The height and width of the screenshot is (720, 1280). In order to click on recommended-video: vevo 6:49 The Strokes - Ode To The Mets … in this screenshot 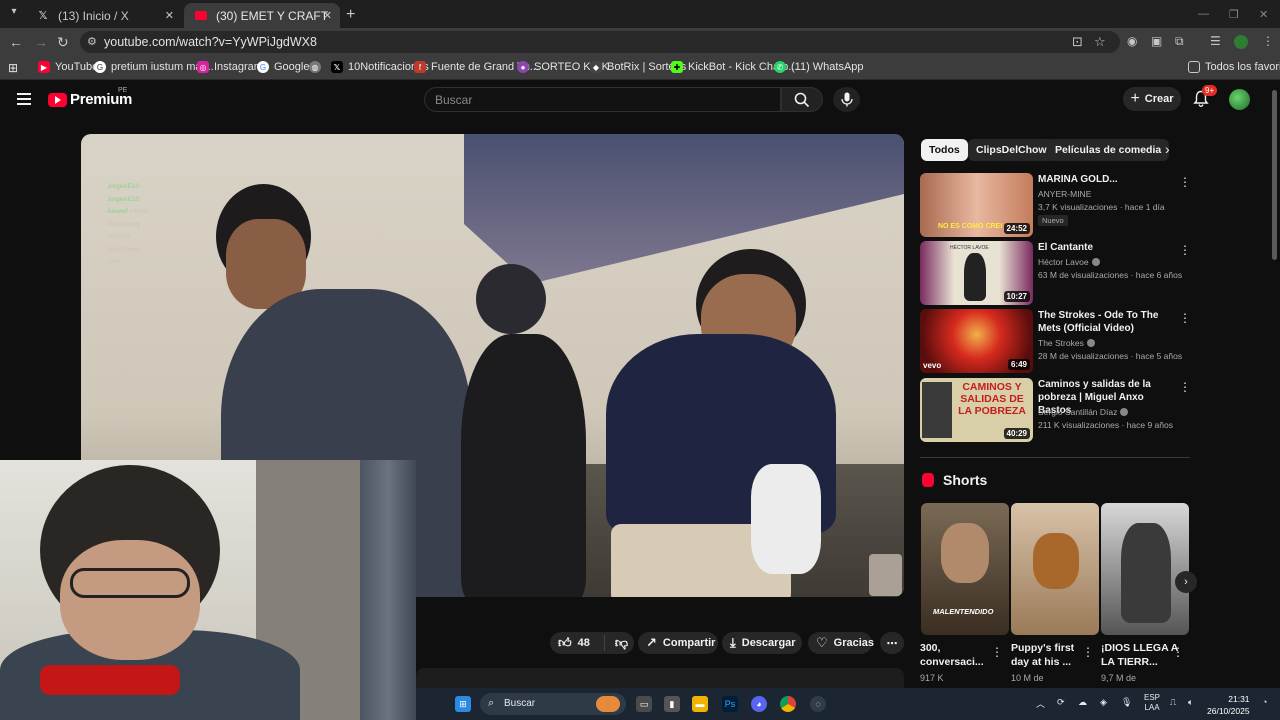, I will do `click(1055, 341)`.